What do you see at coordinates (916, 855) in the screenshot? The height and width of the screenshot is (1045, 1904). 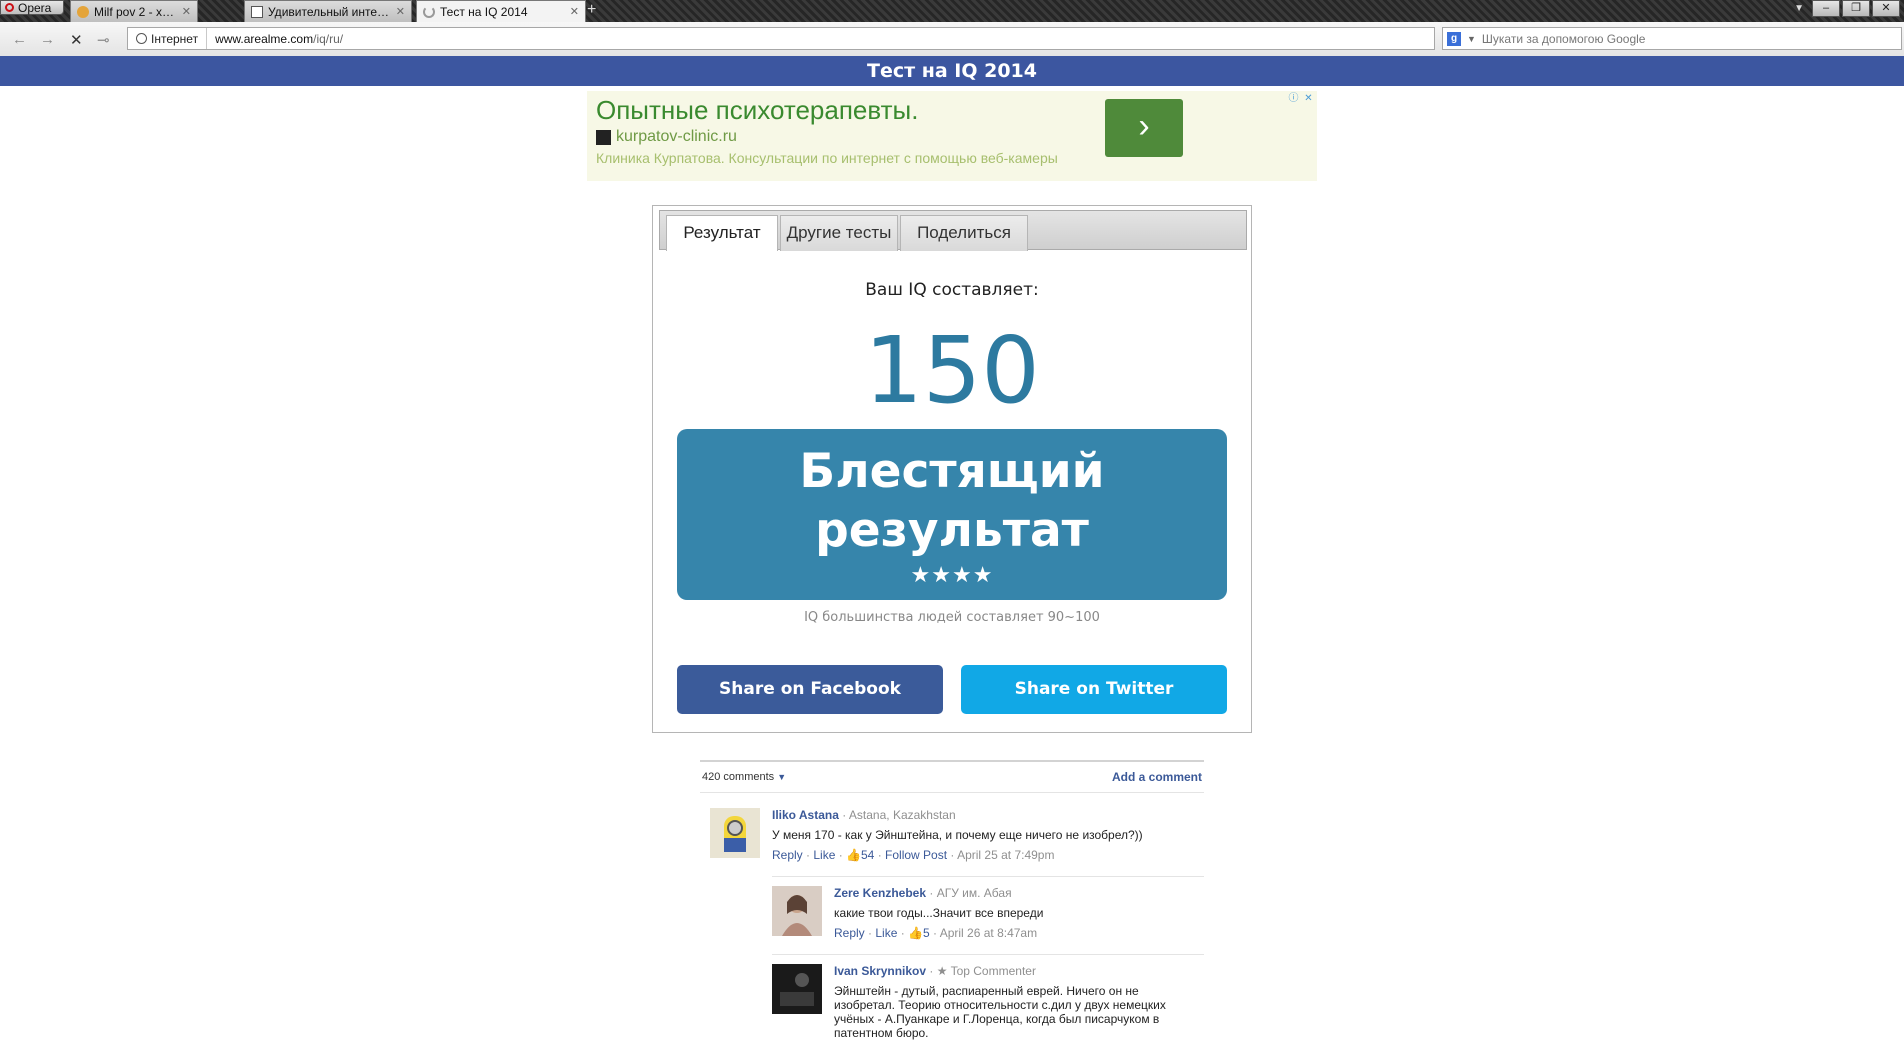 I see `follow-post-link: Follow Post` at bounding box center [916, 855].